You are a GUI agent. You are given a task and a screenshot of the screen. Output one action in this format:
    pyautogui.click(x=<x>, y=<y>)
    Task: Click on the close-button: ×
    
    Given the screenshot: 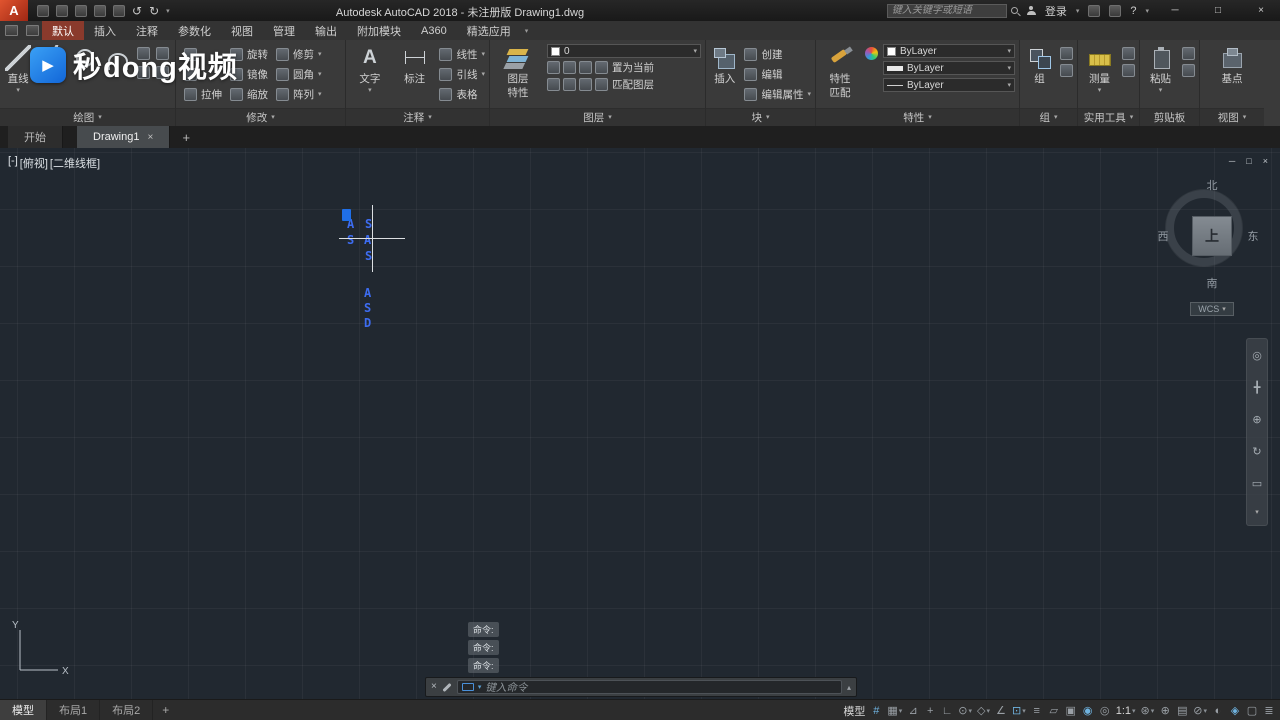 What is the action you would take?
    pyautogui.click(x=1261, y=10)
    